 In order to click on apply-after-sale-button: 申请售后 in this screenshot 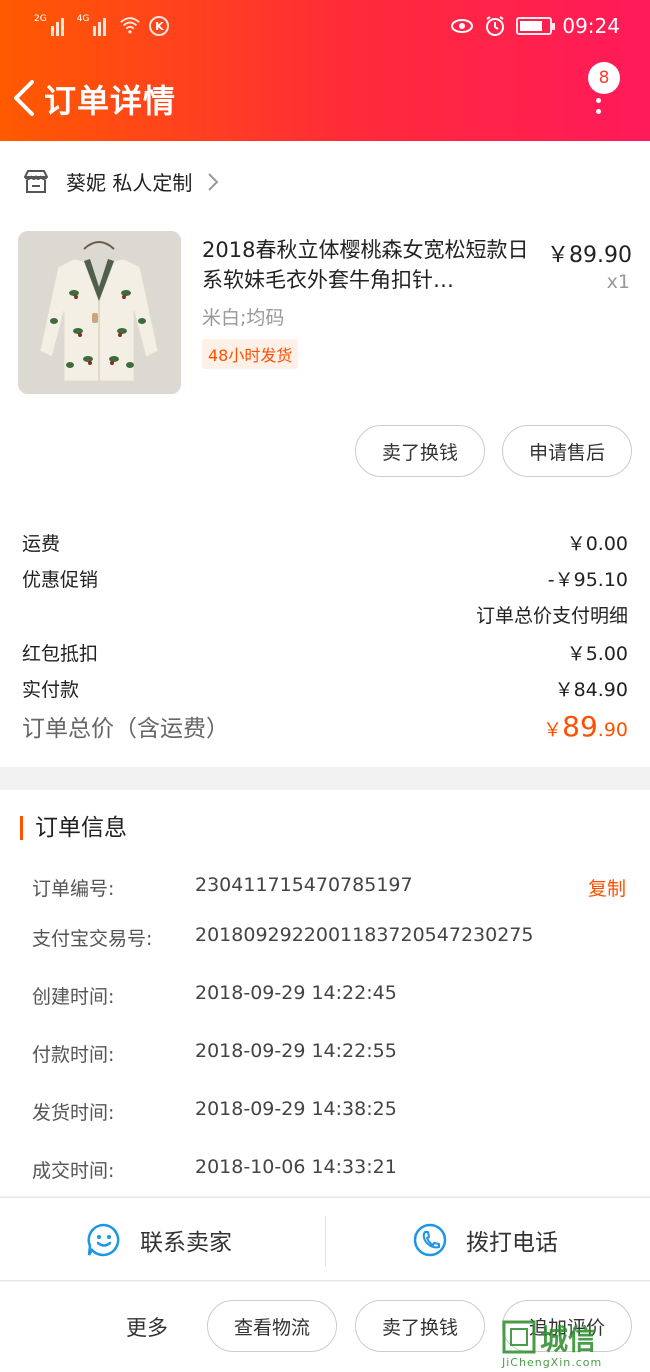, I will do `click(567, 451)`.